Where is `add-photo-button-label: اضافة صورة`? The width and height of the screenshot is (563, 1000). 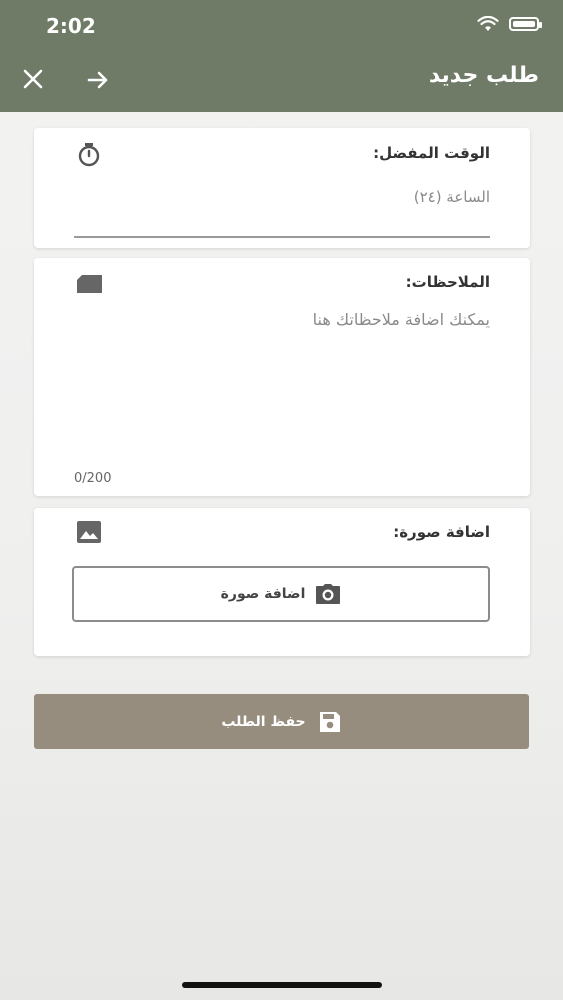
add-photo-button-label: اضافة صورة is located at coordinates (263, 594).